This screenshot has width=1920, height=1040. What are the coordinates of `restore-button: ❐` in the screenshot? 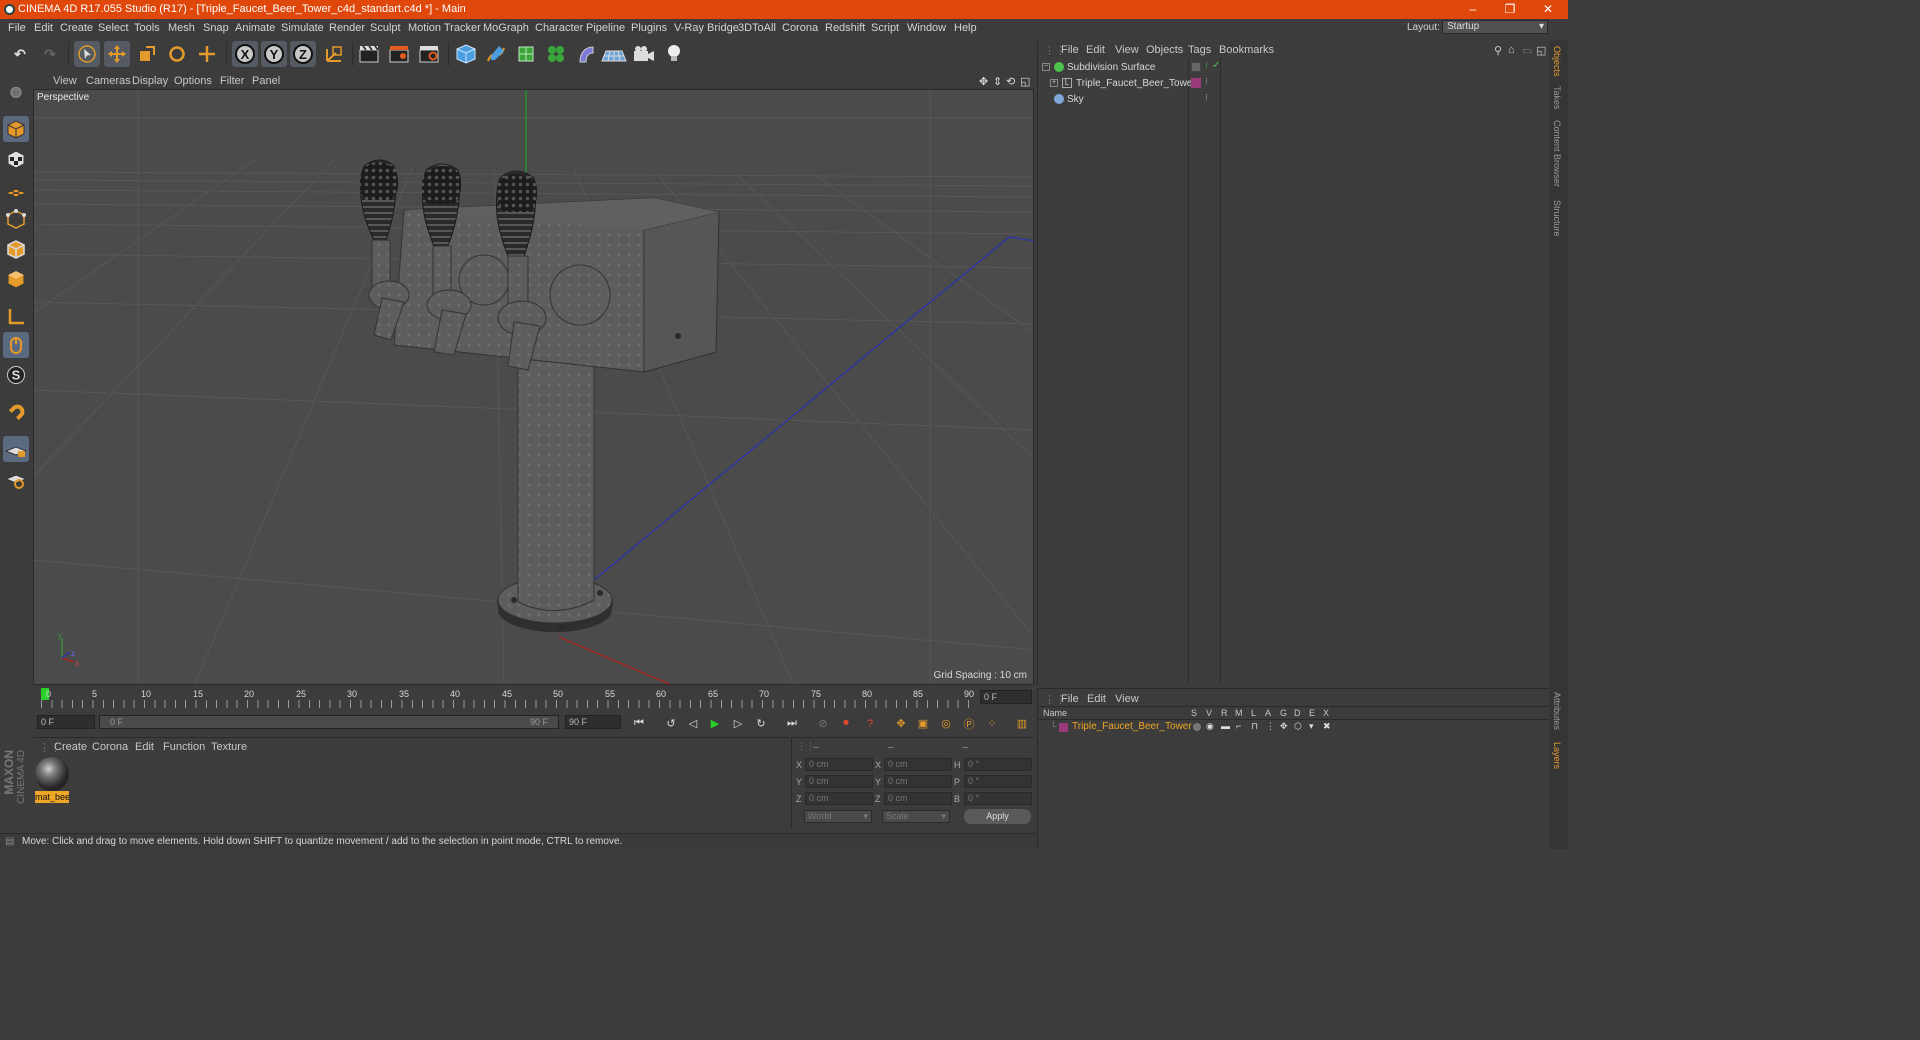 It's located at (1510, 9).